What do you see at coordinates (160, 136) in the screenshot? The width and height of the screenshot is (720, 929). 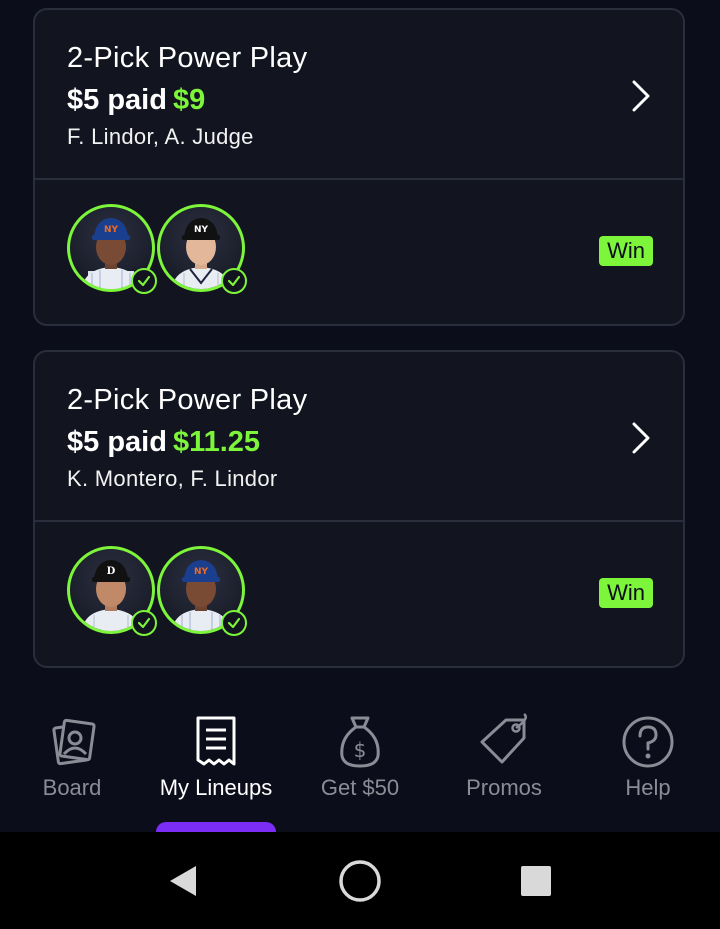 I see `lineup-players: F. Lindor, A. Judge` at bounding box center [160, 136].